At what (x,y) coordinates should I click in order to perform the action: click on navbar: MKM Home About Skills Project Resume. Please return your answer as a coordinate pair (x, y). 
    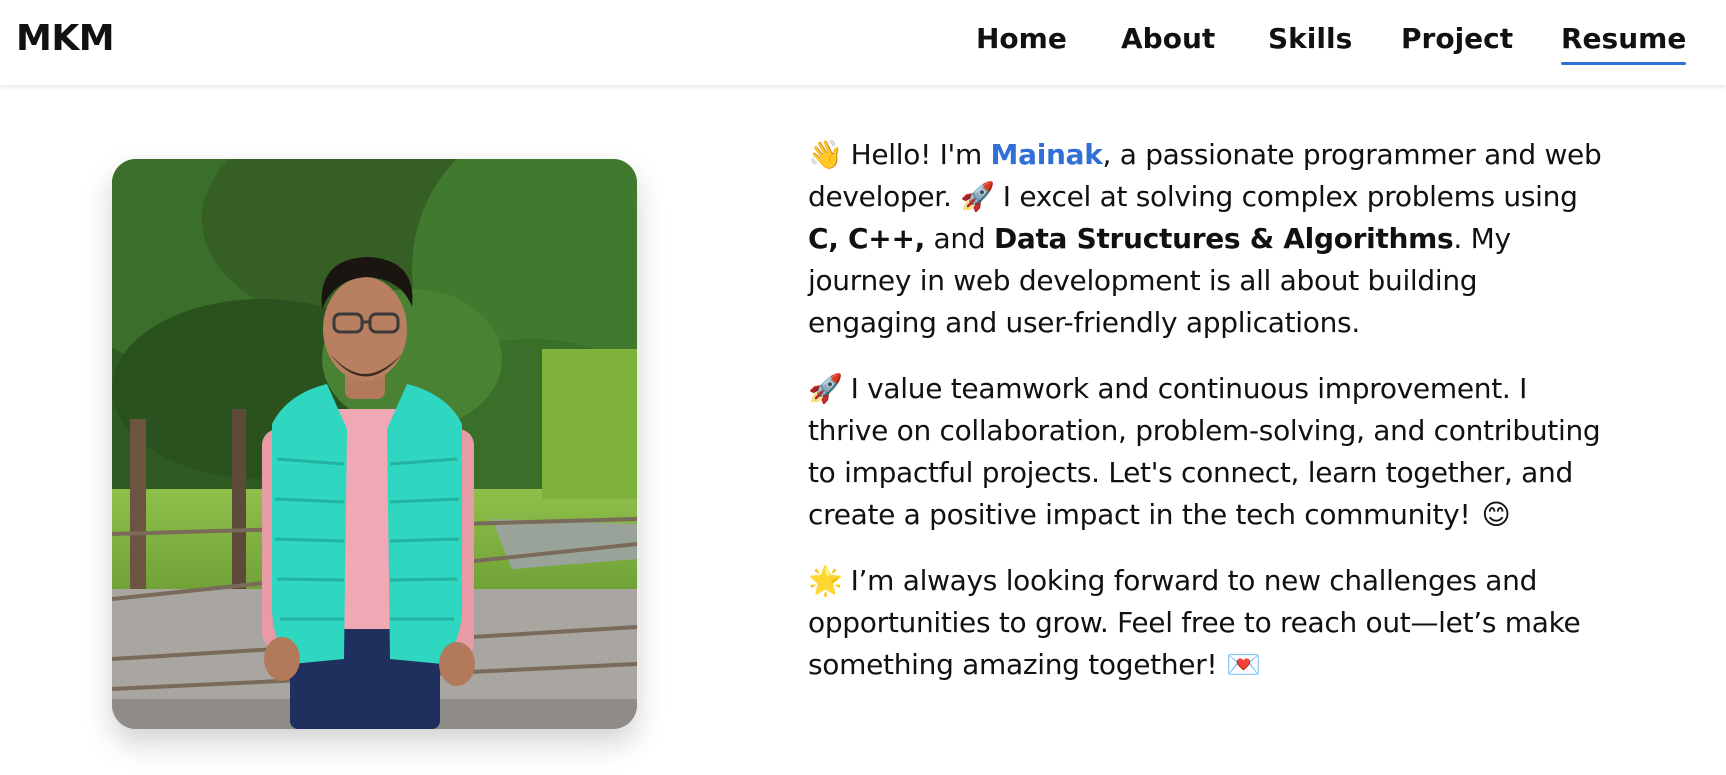
    Looking at the image, I should click on (863, 42).